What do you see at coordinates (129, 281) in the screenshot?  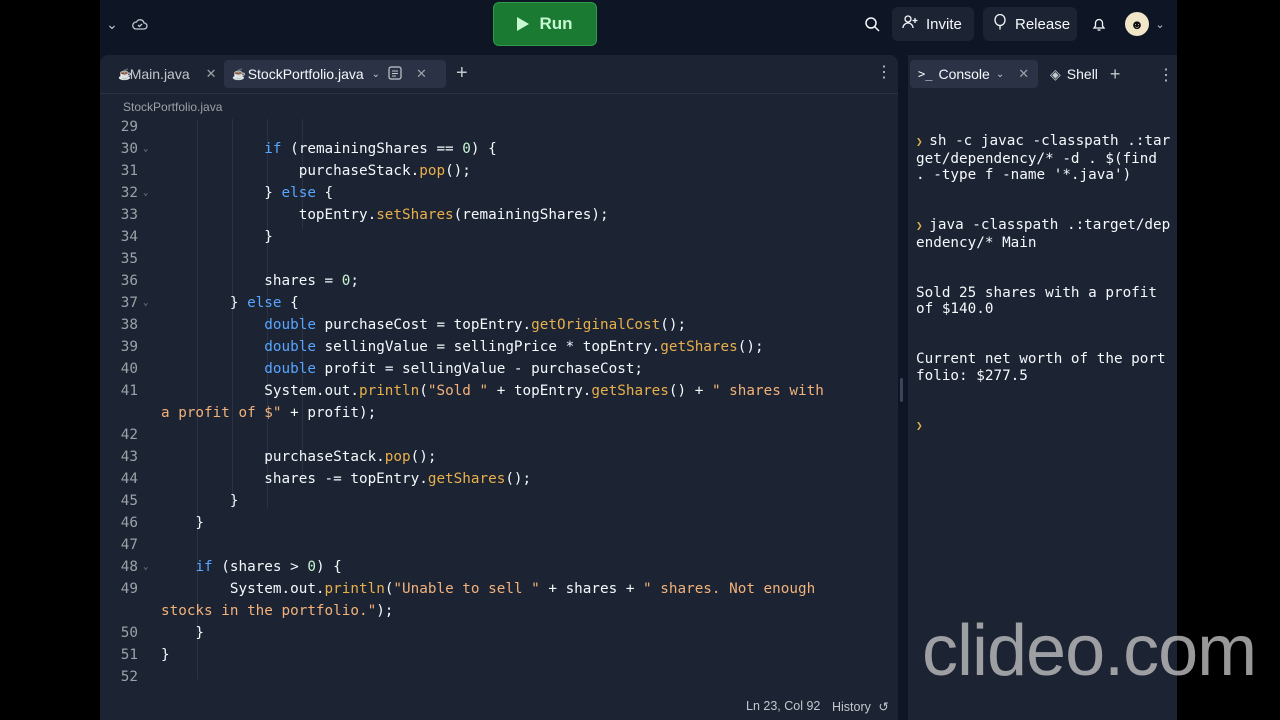 I see `line-number: 36` at bounding box center [129, 281].